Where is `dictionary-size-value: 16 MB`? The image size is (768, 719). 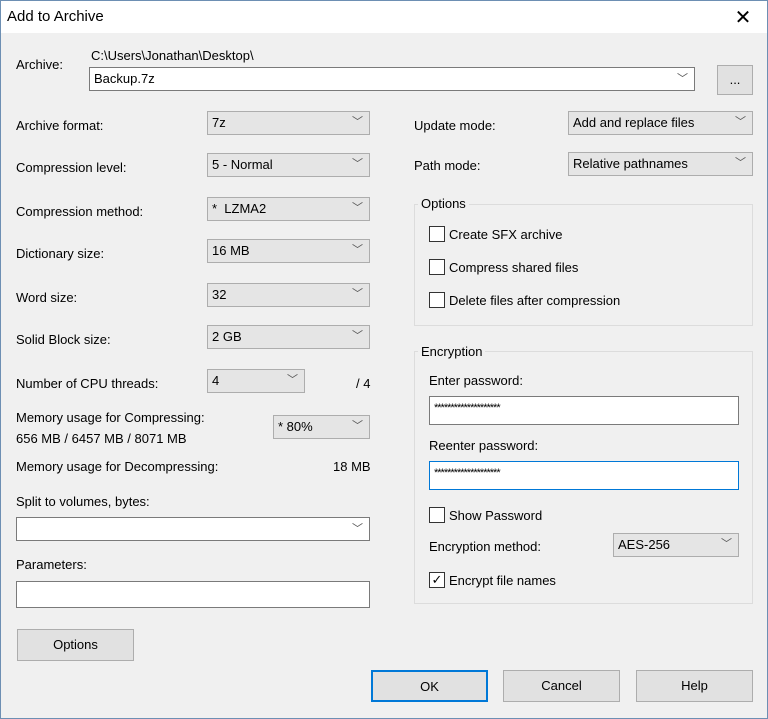
dictionary-size-value: 16 MB is located at coordinates (231, 250).